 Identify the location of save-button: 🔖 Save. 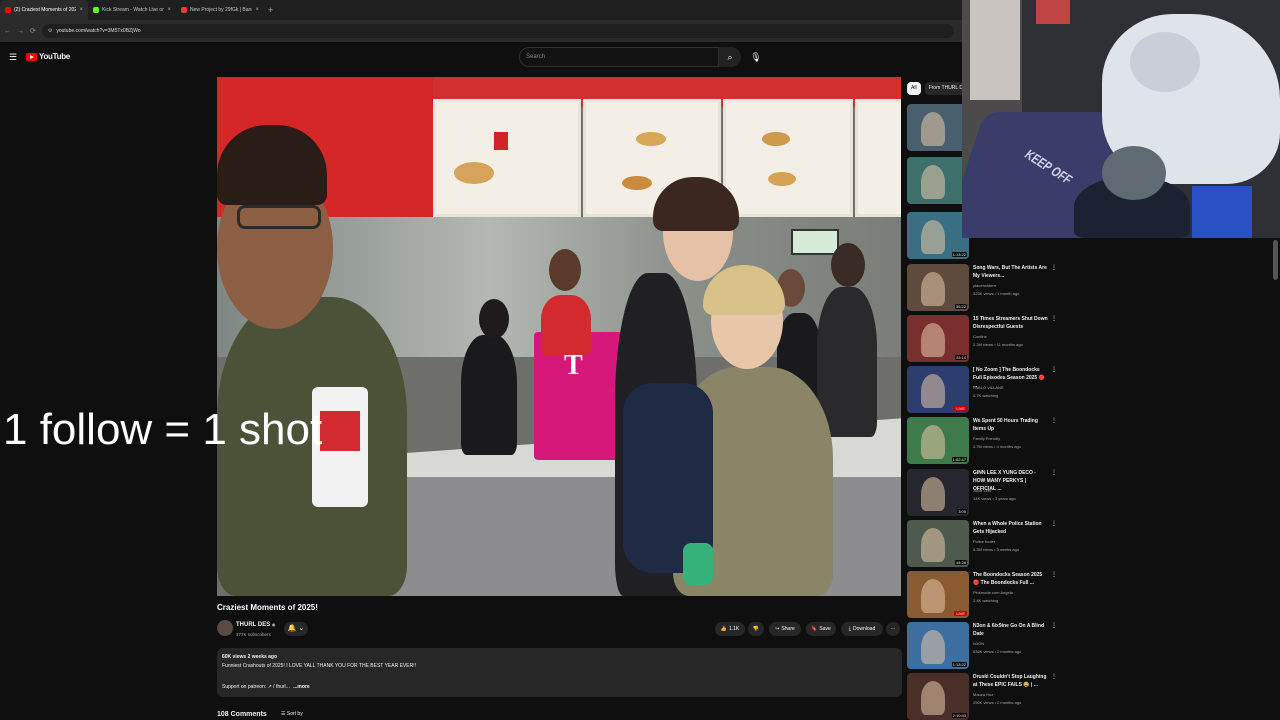
(821, 629).